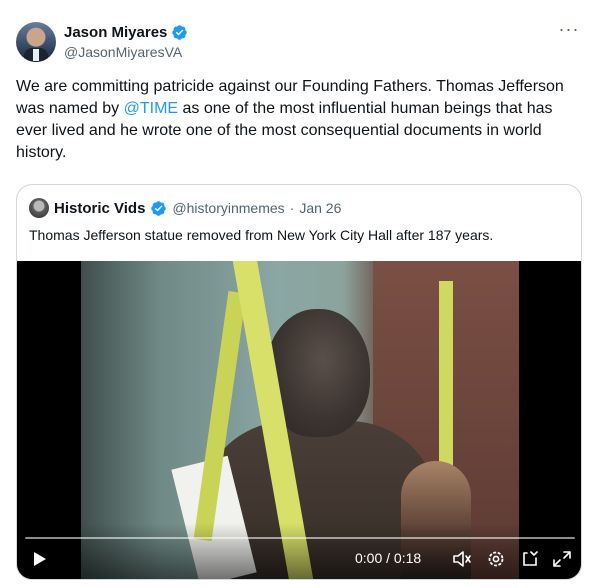  Describe the element at coordinates (36, 55) in the screenshot. I see `avatar-shirt` at that location.